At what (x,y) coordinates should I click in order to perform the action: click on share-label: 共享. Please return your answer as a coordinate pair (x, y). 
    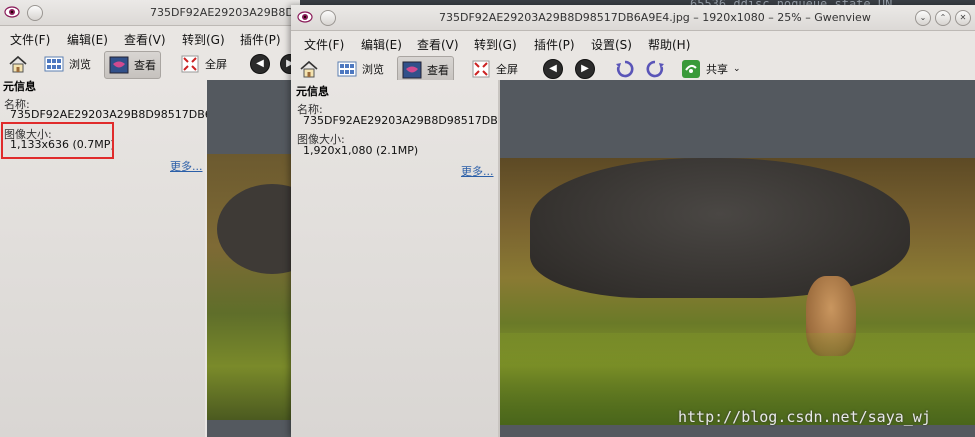
    Looking at the image, I should click on (717, 69).